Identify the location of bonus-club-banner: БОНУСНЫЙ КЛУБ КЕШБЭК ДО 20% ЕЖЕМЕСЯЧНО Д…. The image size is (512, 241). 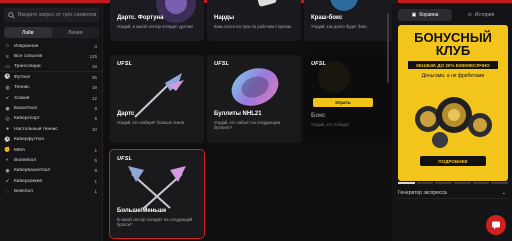
(453, 103).